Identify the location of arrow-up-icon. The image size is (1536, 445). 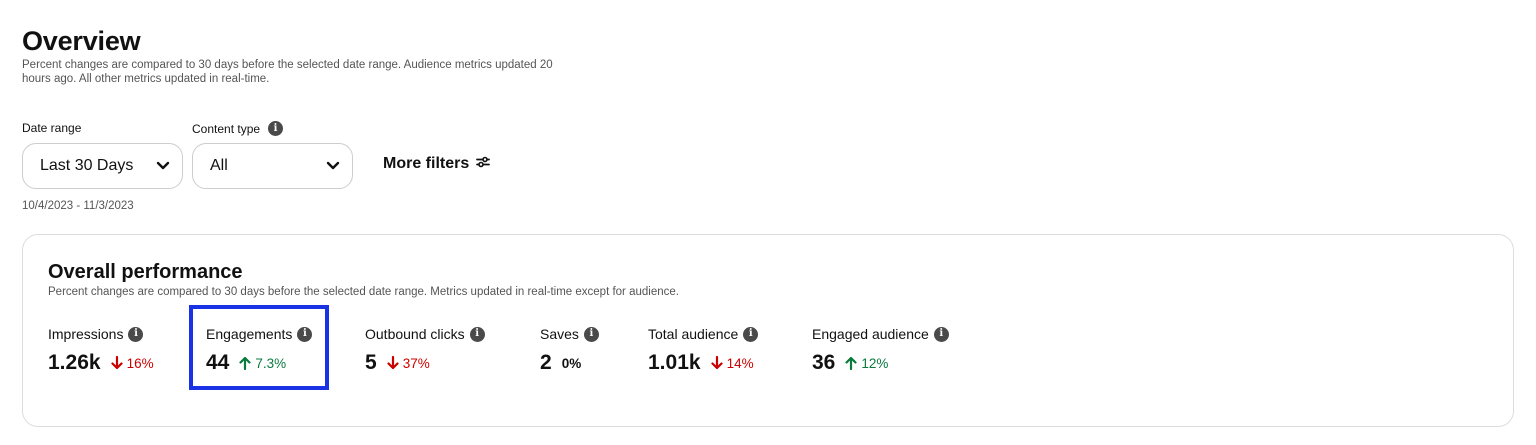
(851, 363).